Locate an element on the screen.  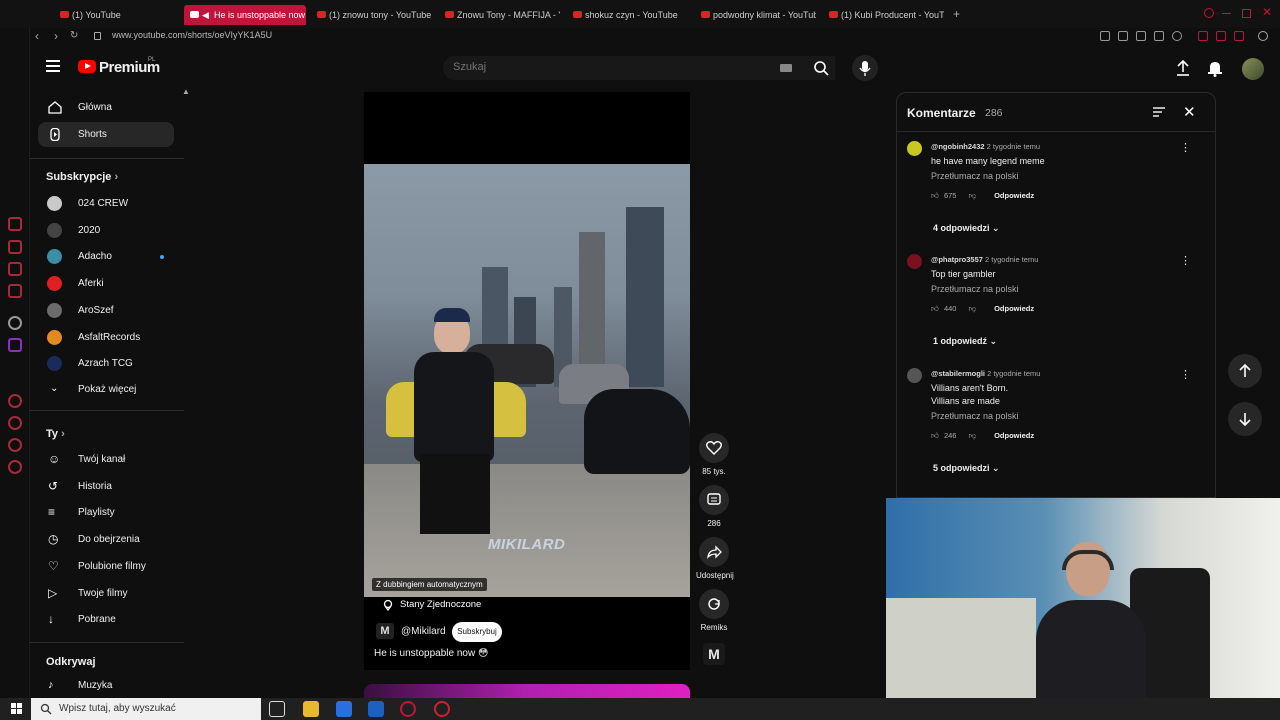
close-comments-icon: ✕ is located at coordinates (1189, 112).